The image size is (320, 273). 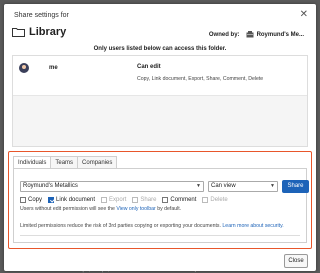 I want to click on folder-icon, so click(x=18, y=32).